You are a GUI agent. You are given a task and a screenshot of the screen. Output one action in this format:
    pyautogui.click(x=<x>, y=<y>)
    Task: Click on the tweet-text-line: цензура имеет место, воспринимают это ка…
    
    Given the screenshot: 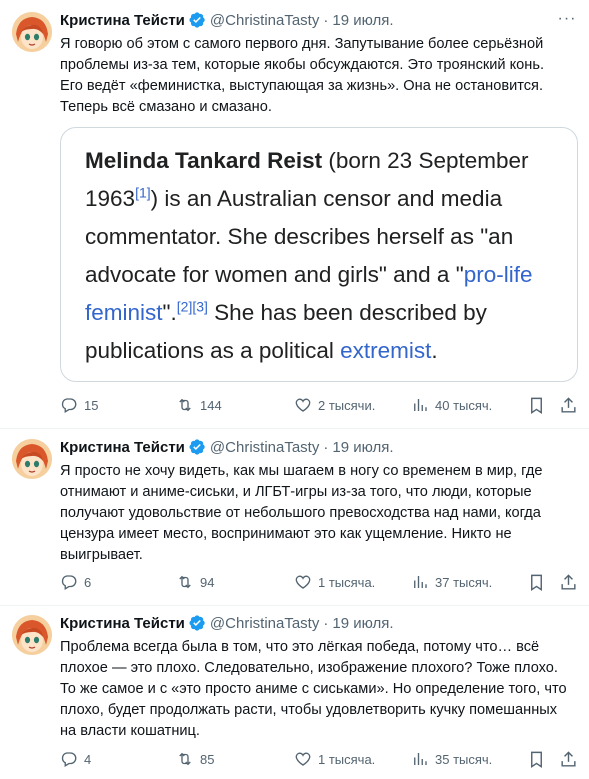 What is the action you would take?
    pyautogui.click(x=286, y=534)
    